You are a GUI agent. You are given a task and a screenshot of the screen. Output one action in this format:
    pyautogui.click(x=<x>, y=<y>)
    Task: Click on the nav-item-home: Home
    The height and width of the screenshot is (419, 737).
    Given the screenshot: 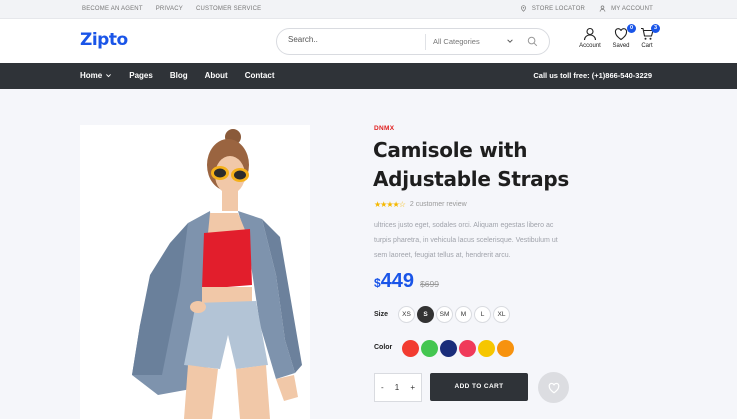 What is the action you would take?
    pyautogui.click(x=96, y=75)
    